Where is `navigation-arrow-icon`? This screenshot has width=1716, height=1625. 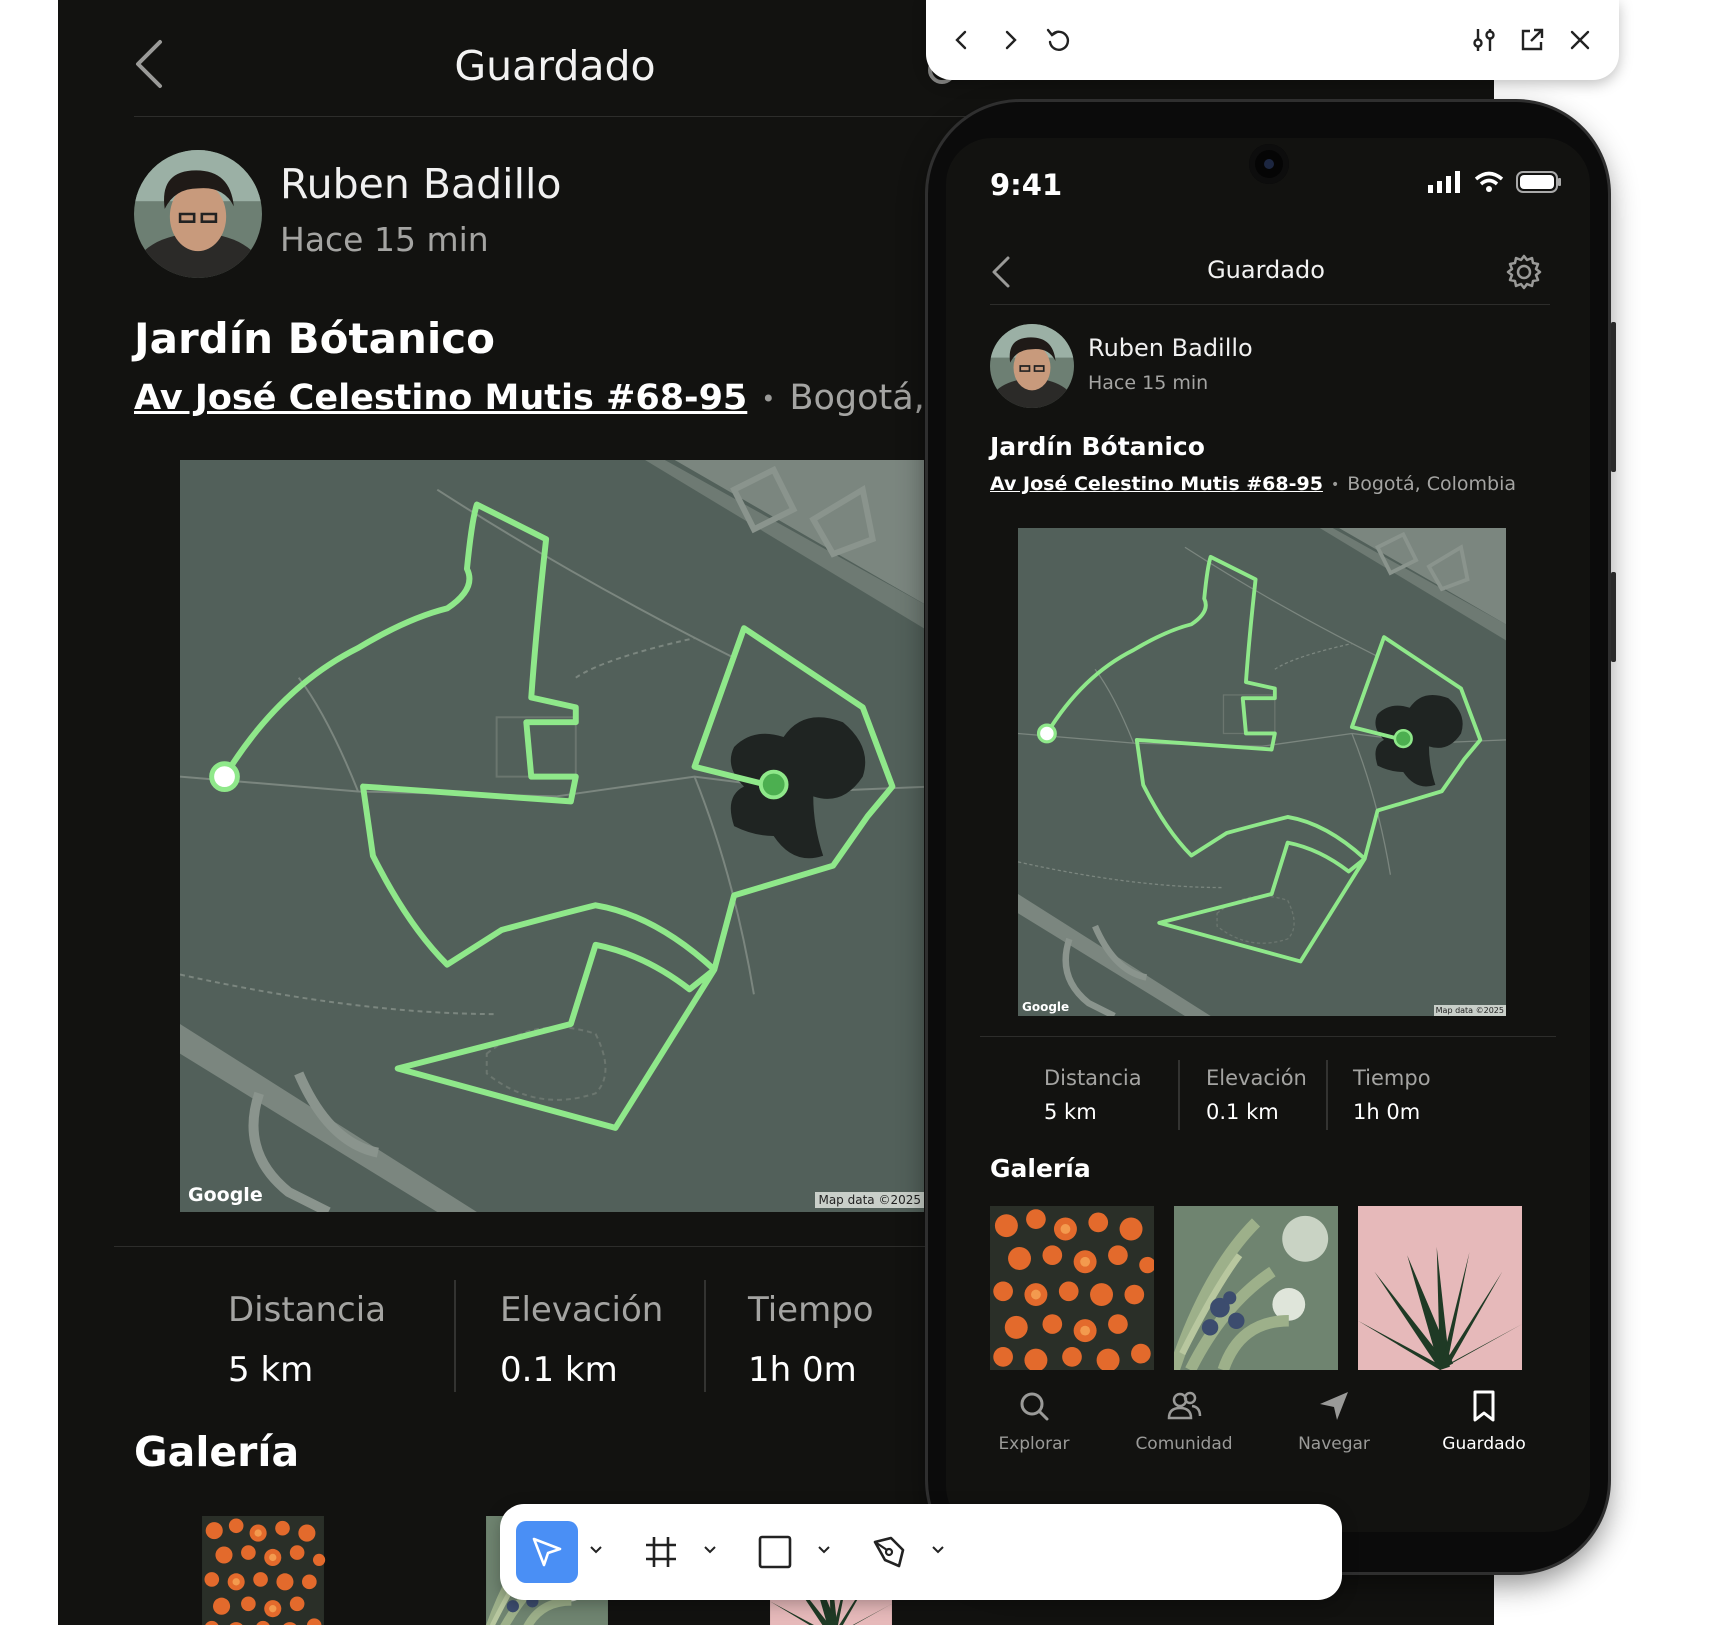
navigation-arrow-icon is located at coordinates (1334, 1406).